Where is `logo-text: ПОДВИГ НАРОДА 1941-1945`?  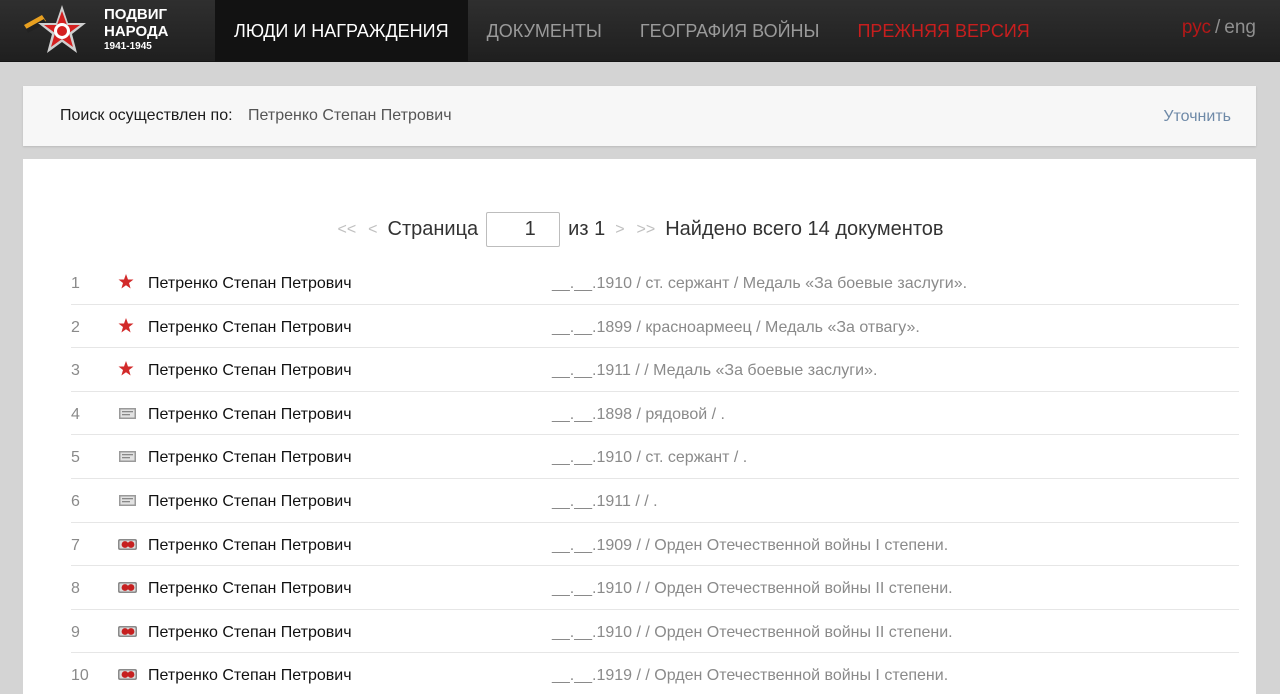 logo-text: ПОДВИГ НАРОДА 1941-1945 is located at coordinates (136, 29).